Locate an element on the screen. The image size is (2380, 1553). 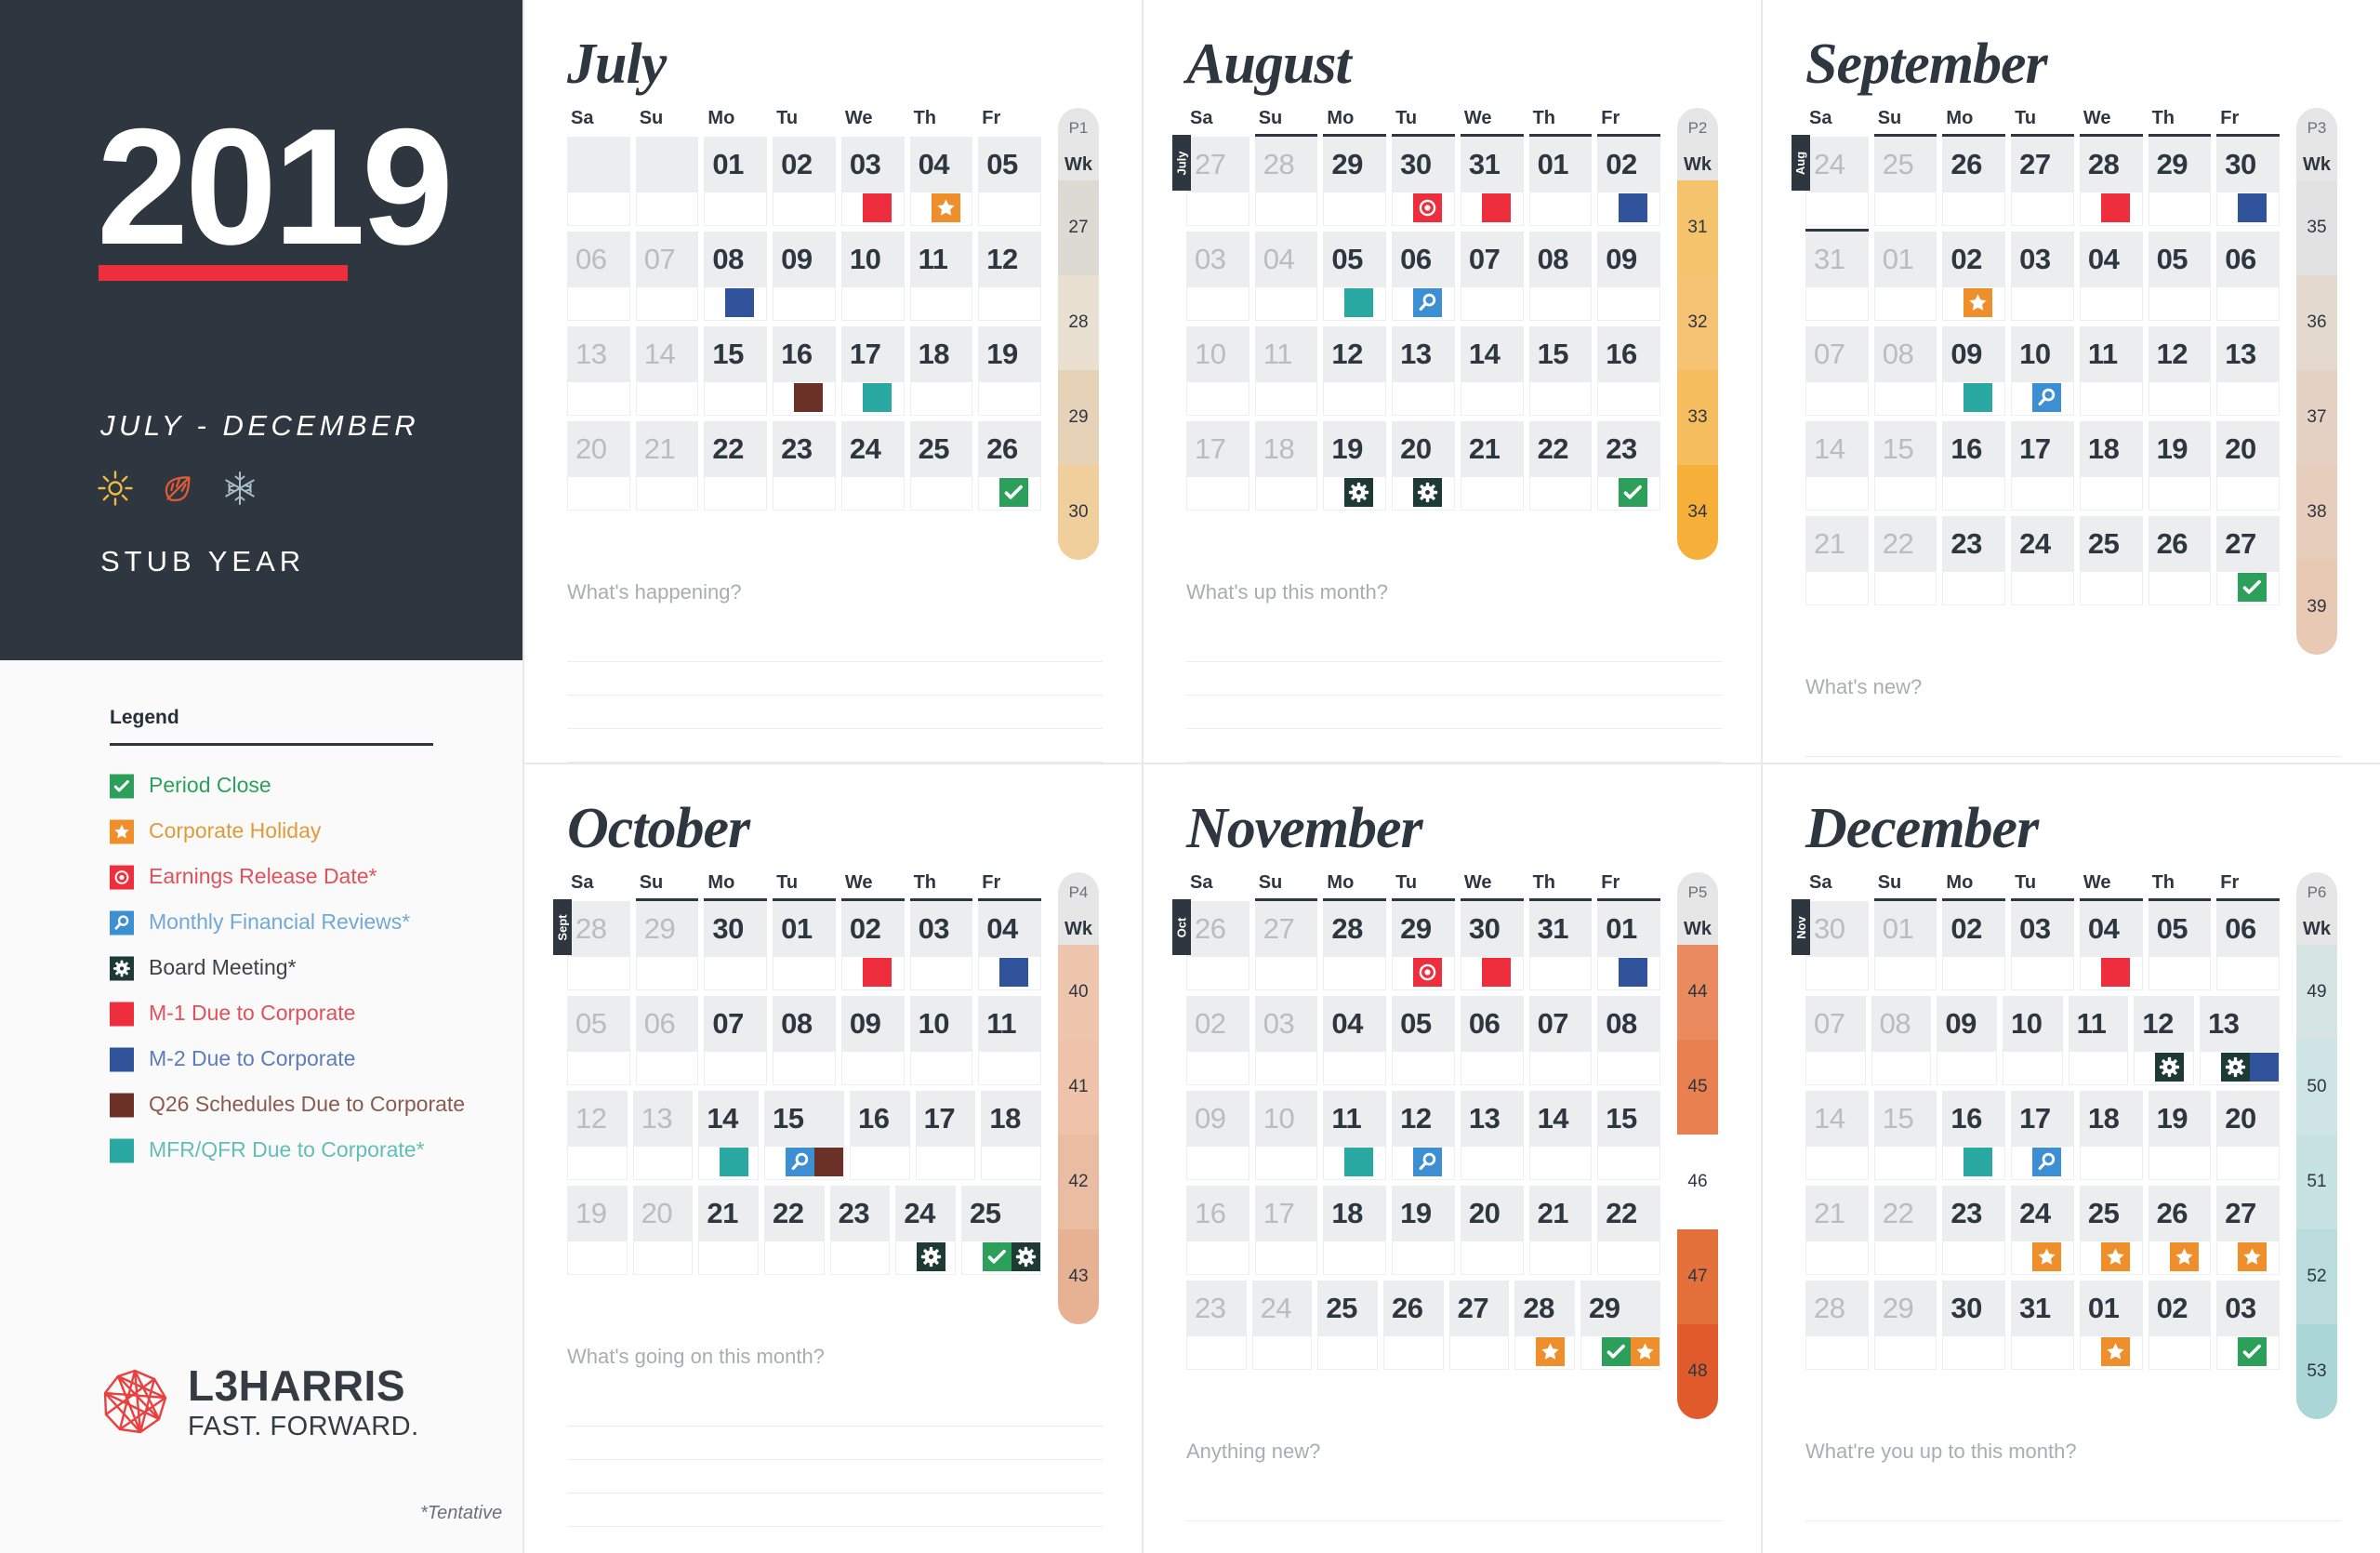
day-cell: Nov 30 is located at coordinates (1830, 944).